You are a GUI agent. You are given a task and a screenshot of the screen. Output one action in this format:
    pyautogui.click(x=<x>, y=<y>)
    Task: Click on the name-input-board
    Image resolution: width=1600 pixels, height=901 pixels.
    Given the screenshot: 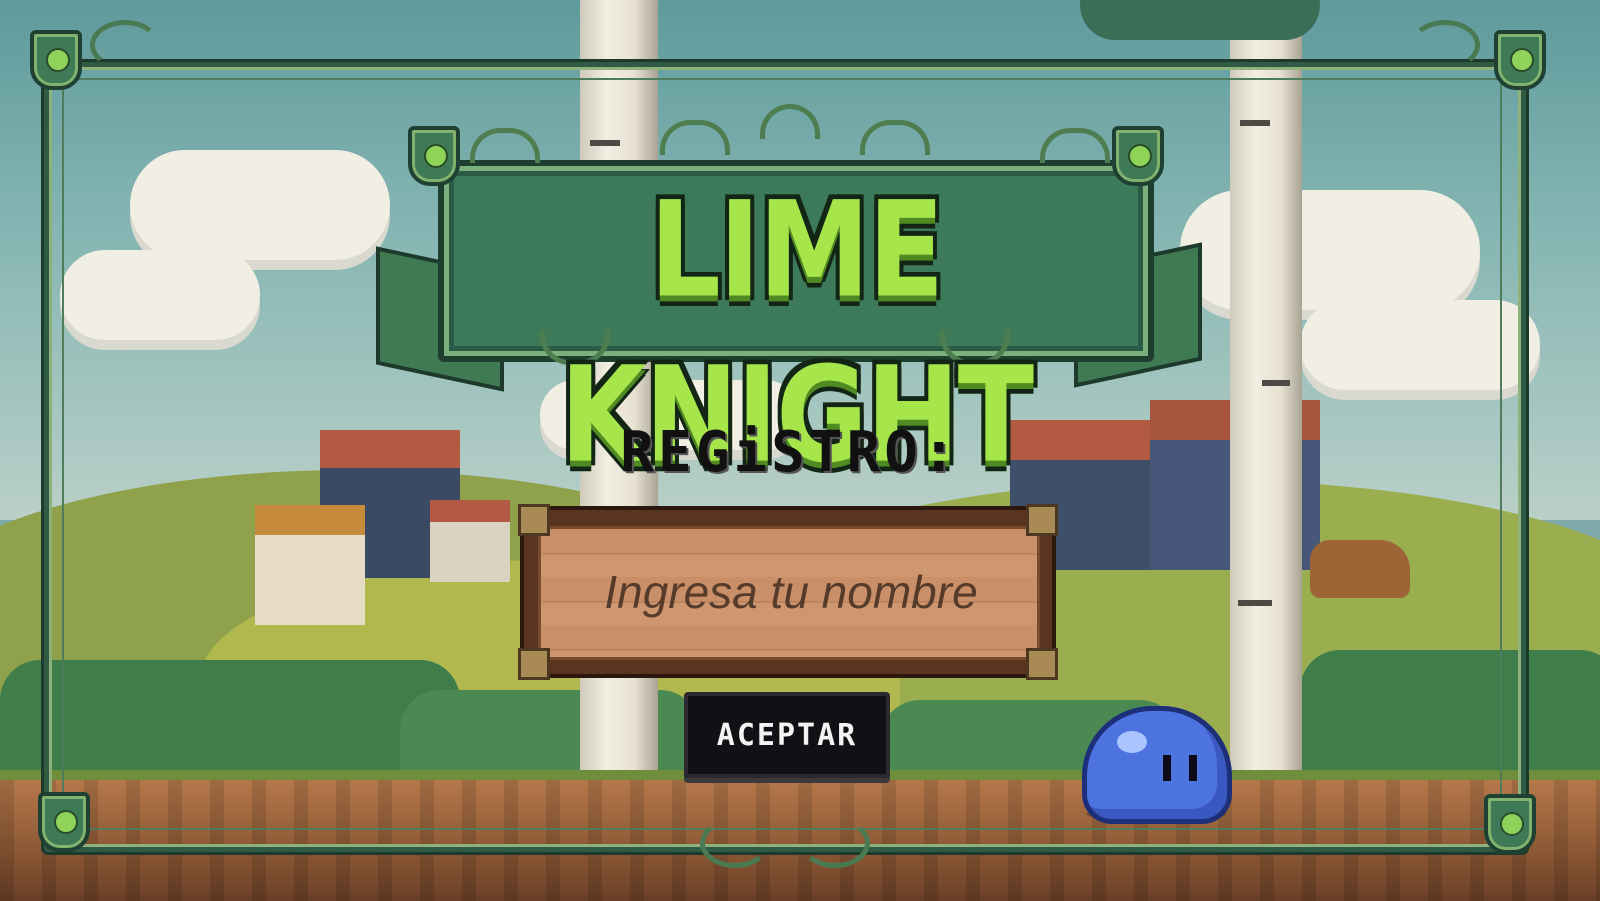 What is the action you would take?
    pyautogui.click(x=788, y=592)
    